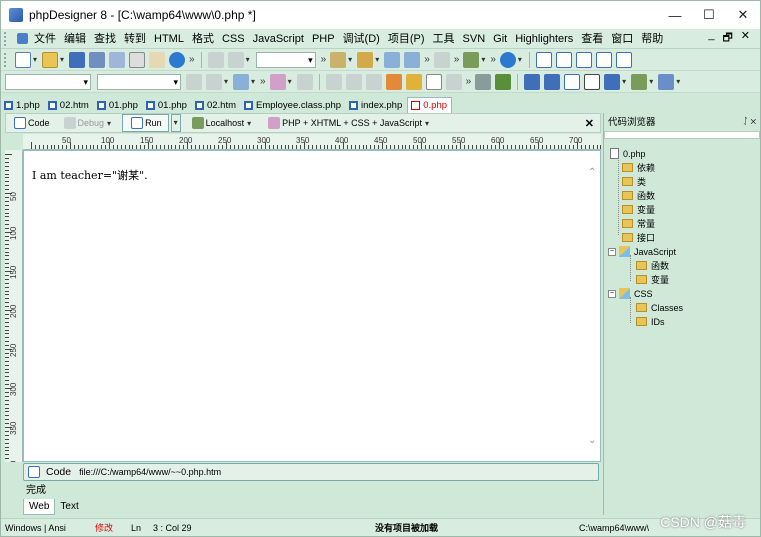 The image size is (761, 537). I want to click on tree-root: 0.php, so click(628, 153).